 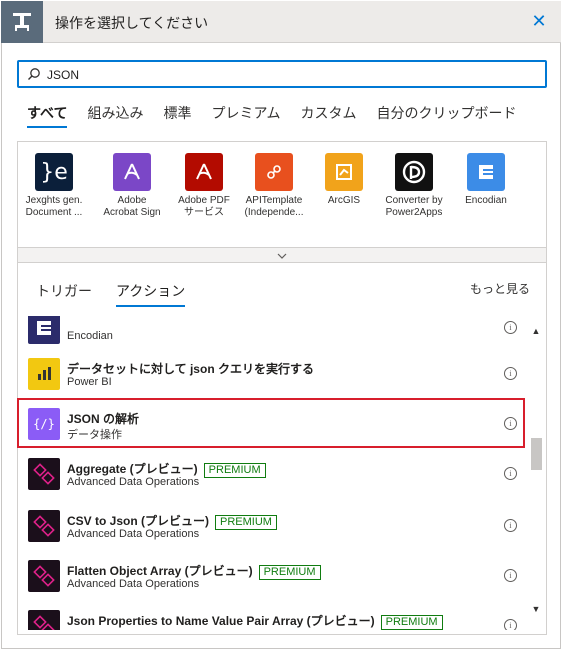 I want to click on connector-name: Converter by Power2Apps, so click(x=414, y=206).